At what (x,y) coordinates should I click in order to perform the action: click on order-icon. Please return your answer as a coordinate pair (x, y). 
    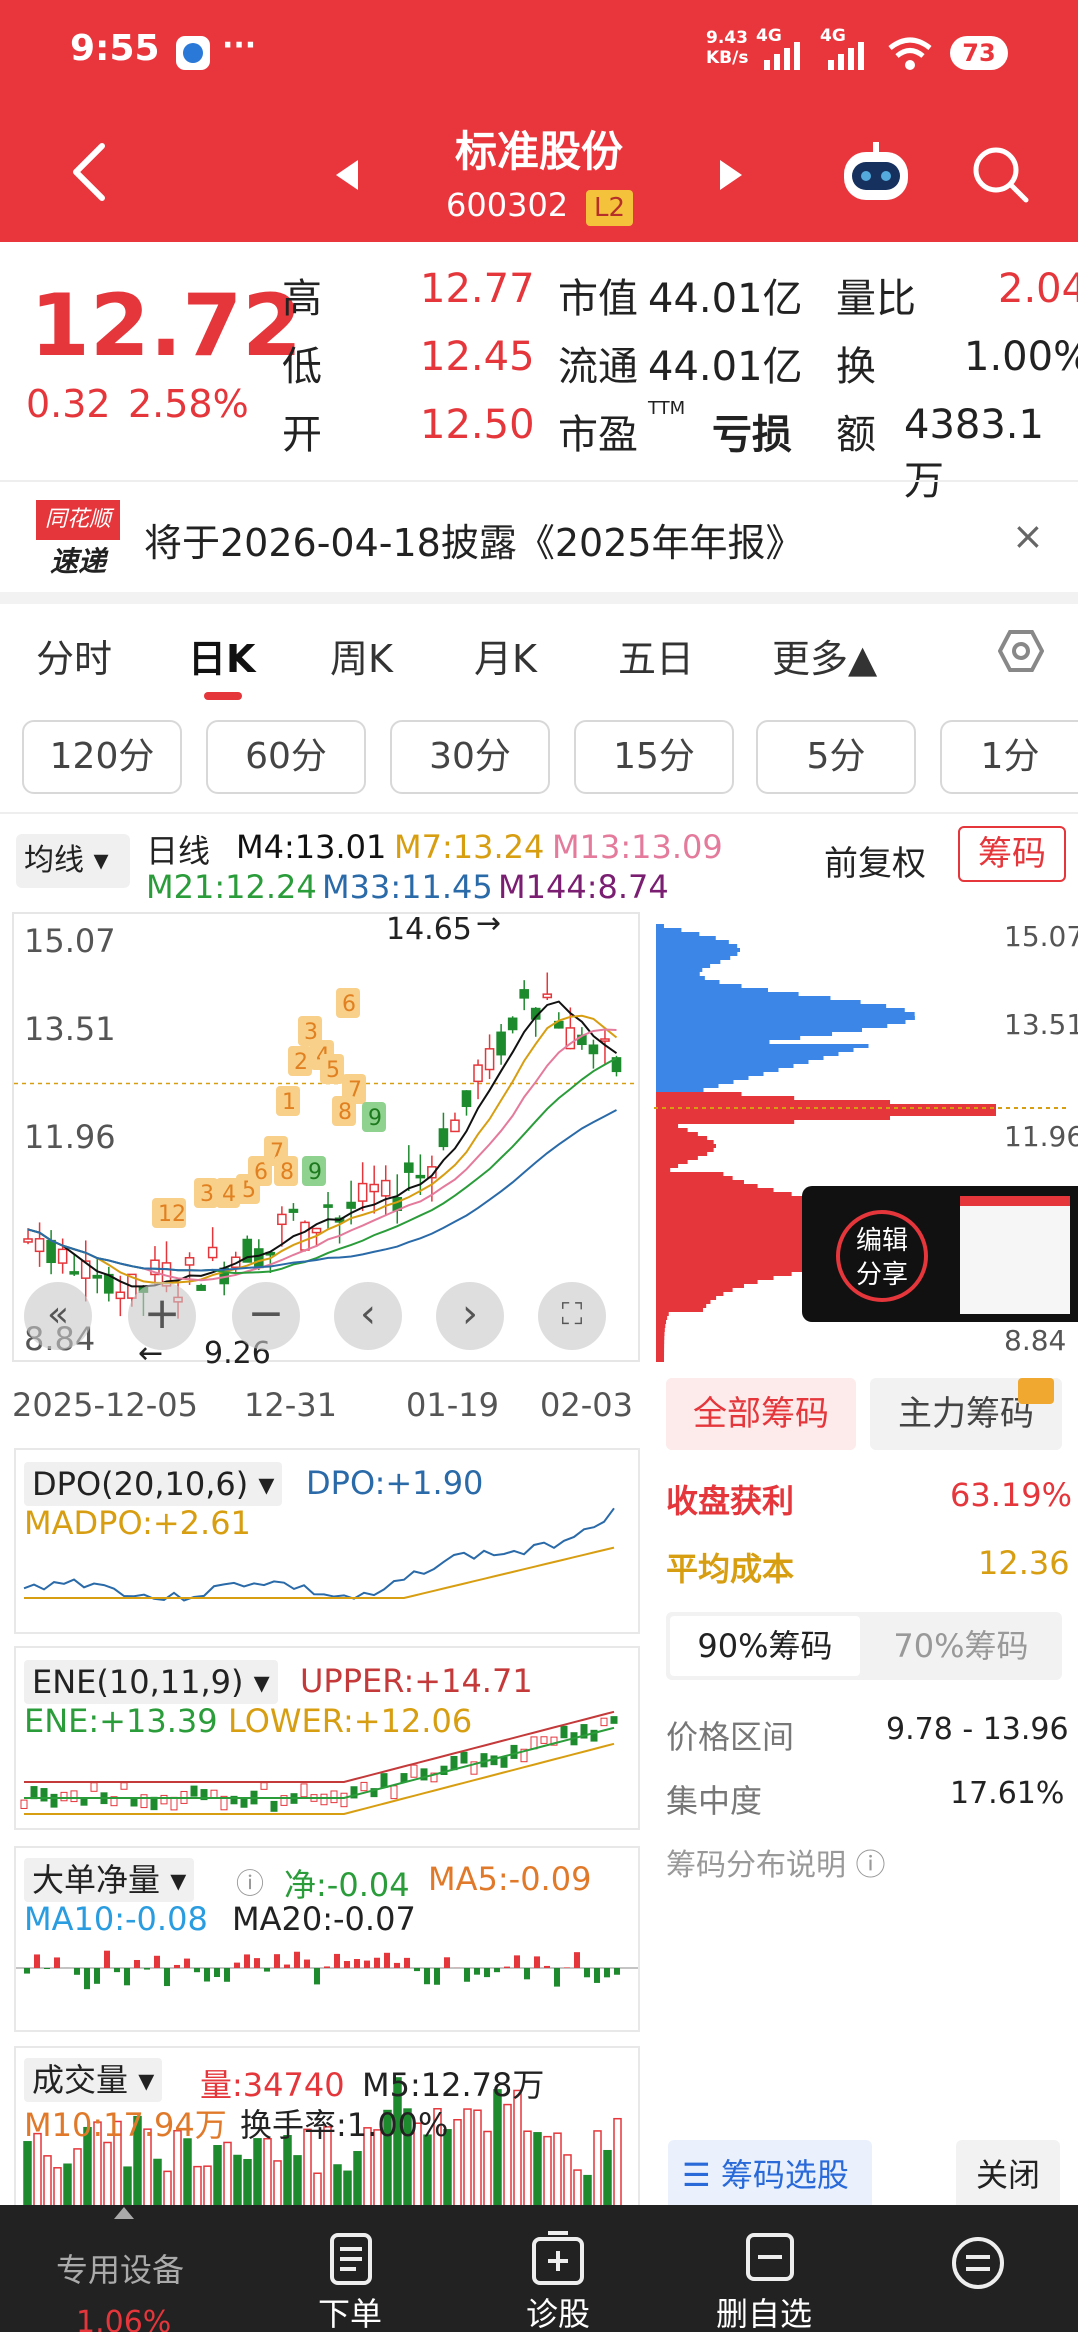
    Looking at the image, I should click on (351, 2259).